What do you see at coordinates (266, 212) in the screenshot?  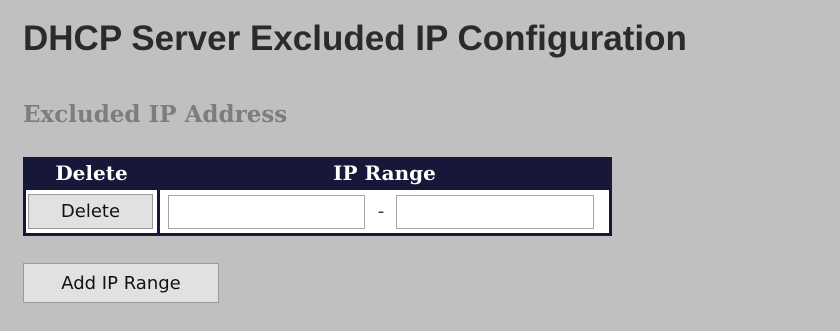 I see `start-ip-input` at bounding box center [266, 212].